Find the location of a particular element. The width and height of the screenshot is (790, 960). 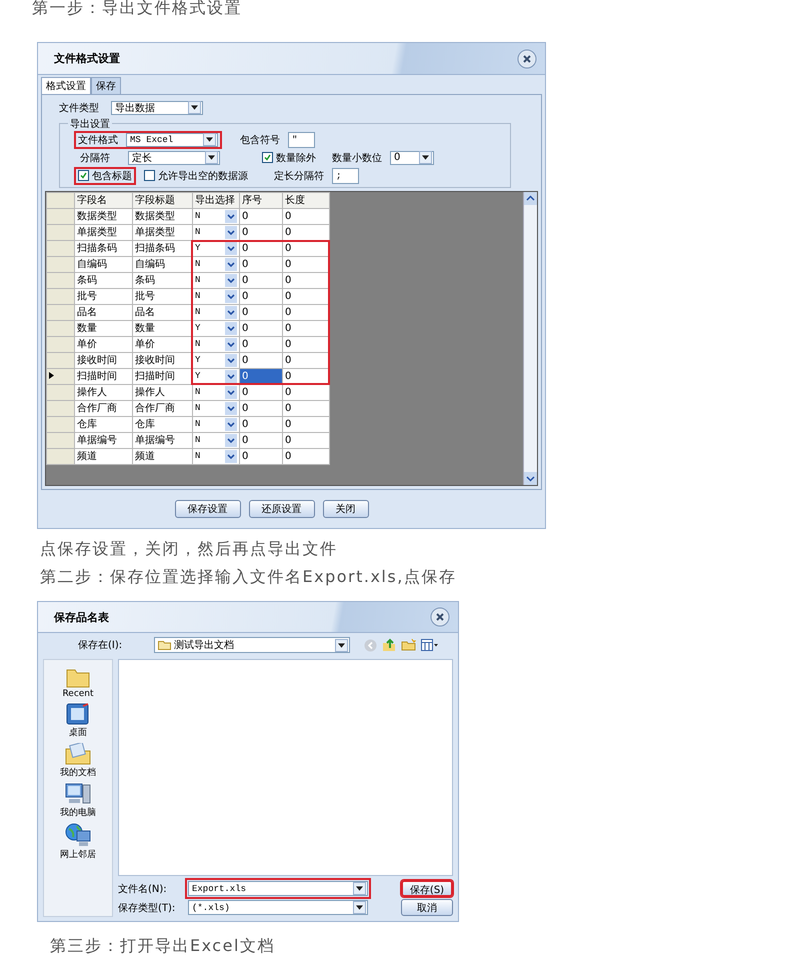

exclude-quantity-checkbox: 数量除外 is located at coordinates (289, 157).